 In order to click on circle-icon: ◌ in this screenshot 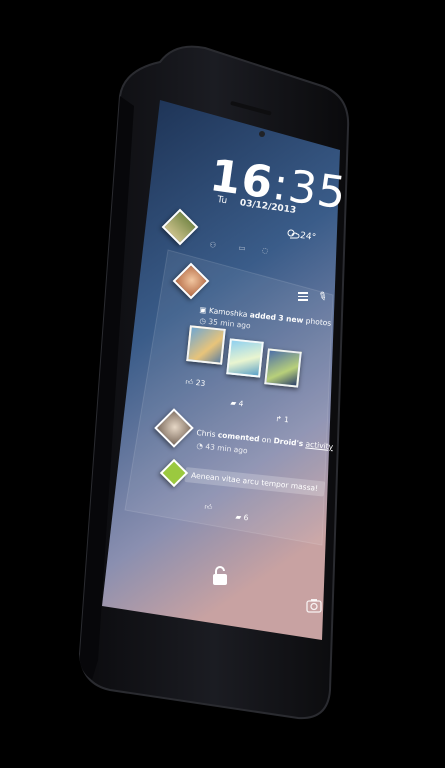, I will do `click(264, 250)`.